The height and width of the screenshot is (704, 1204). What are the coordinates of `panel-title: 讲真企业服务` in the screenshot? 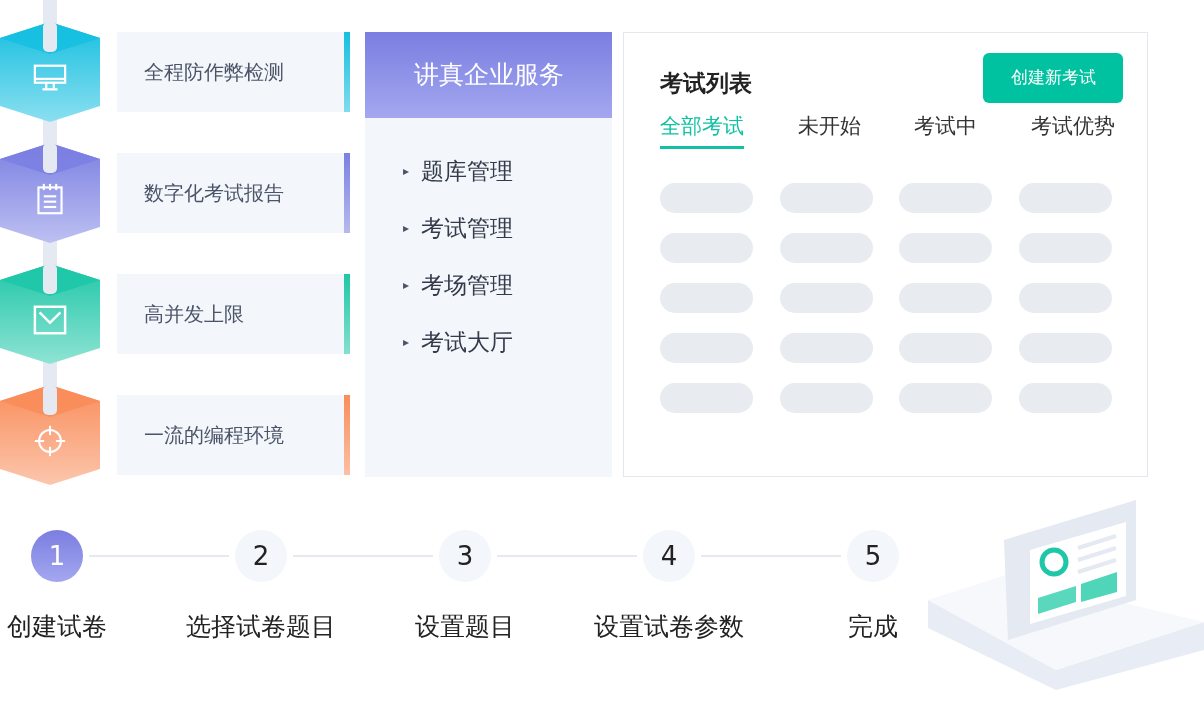 It's located at (488, 75).